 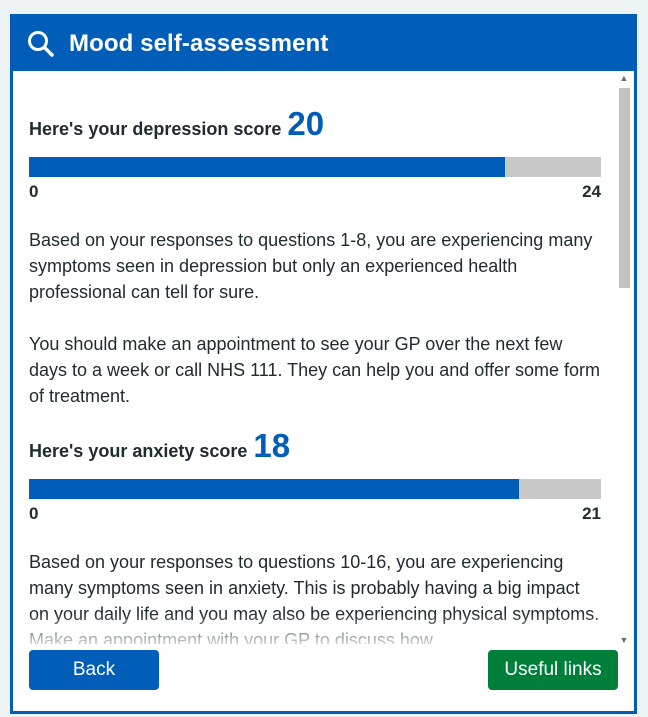 I want to click on depression-score-range: 0 24, so click(x=315, y=192).